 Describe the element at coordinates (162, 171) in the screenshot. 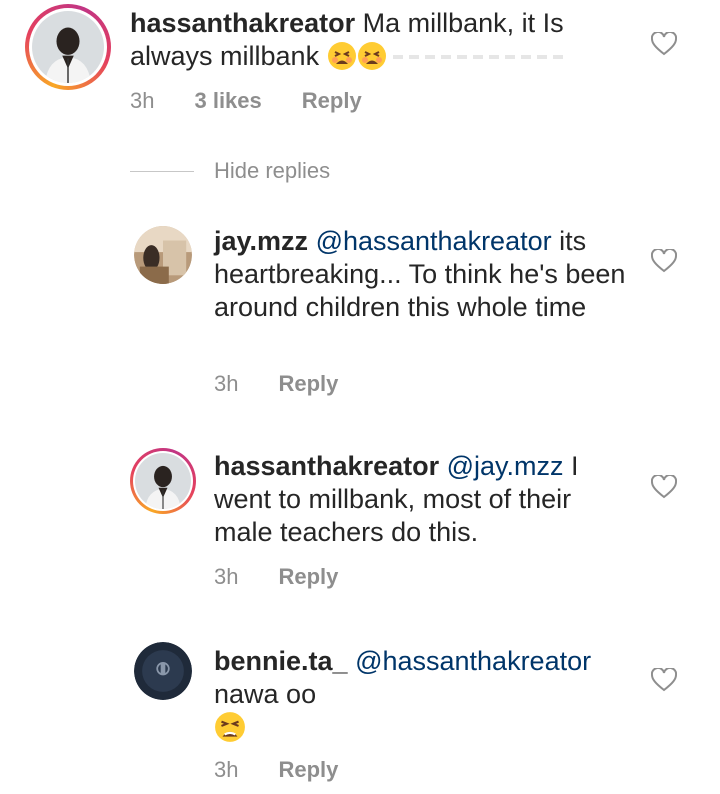

I see `divider` at that location.